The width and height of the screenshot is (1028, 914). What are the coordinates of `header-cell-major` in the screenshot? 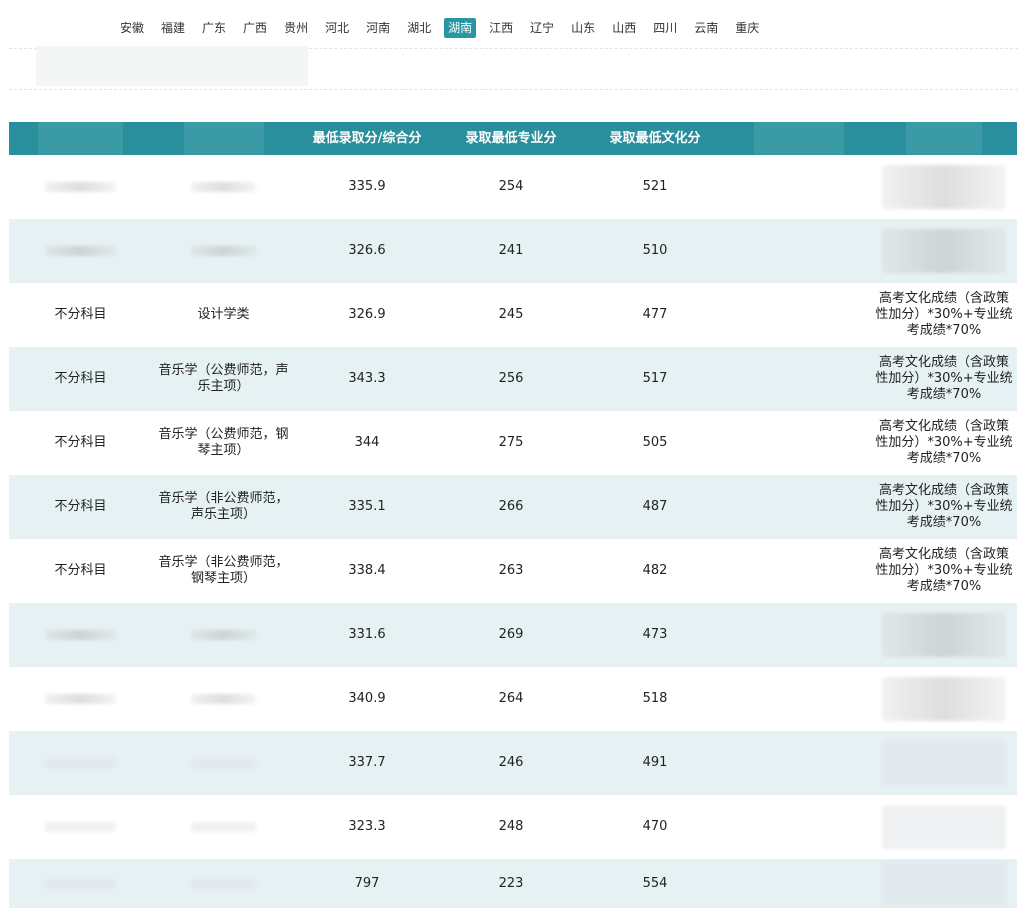 It's located at (223, 138).